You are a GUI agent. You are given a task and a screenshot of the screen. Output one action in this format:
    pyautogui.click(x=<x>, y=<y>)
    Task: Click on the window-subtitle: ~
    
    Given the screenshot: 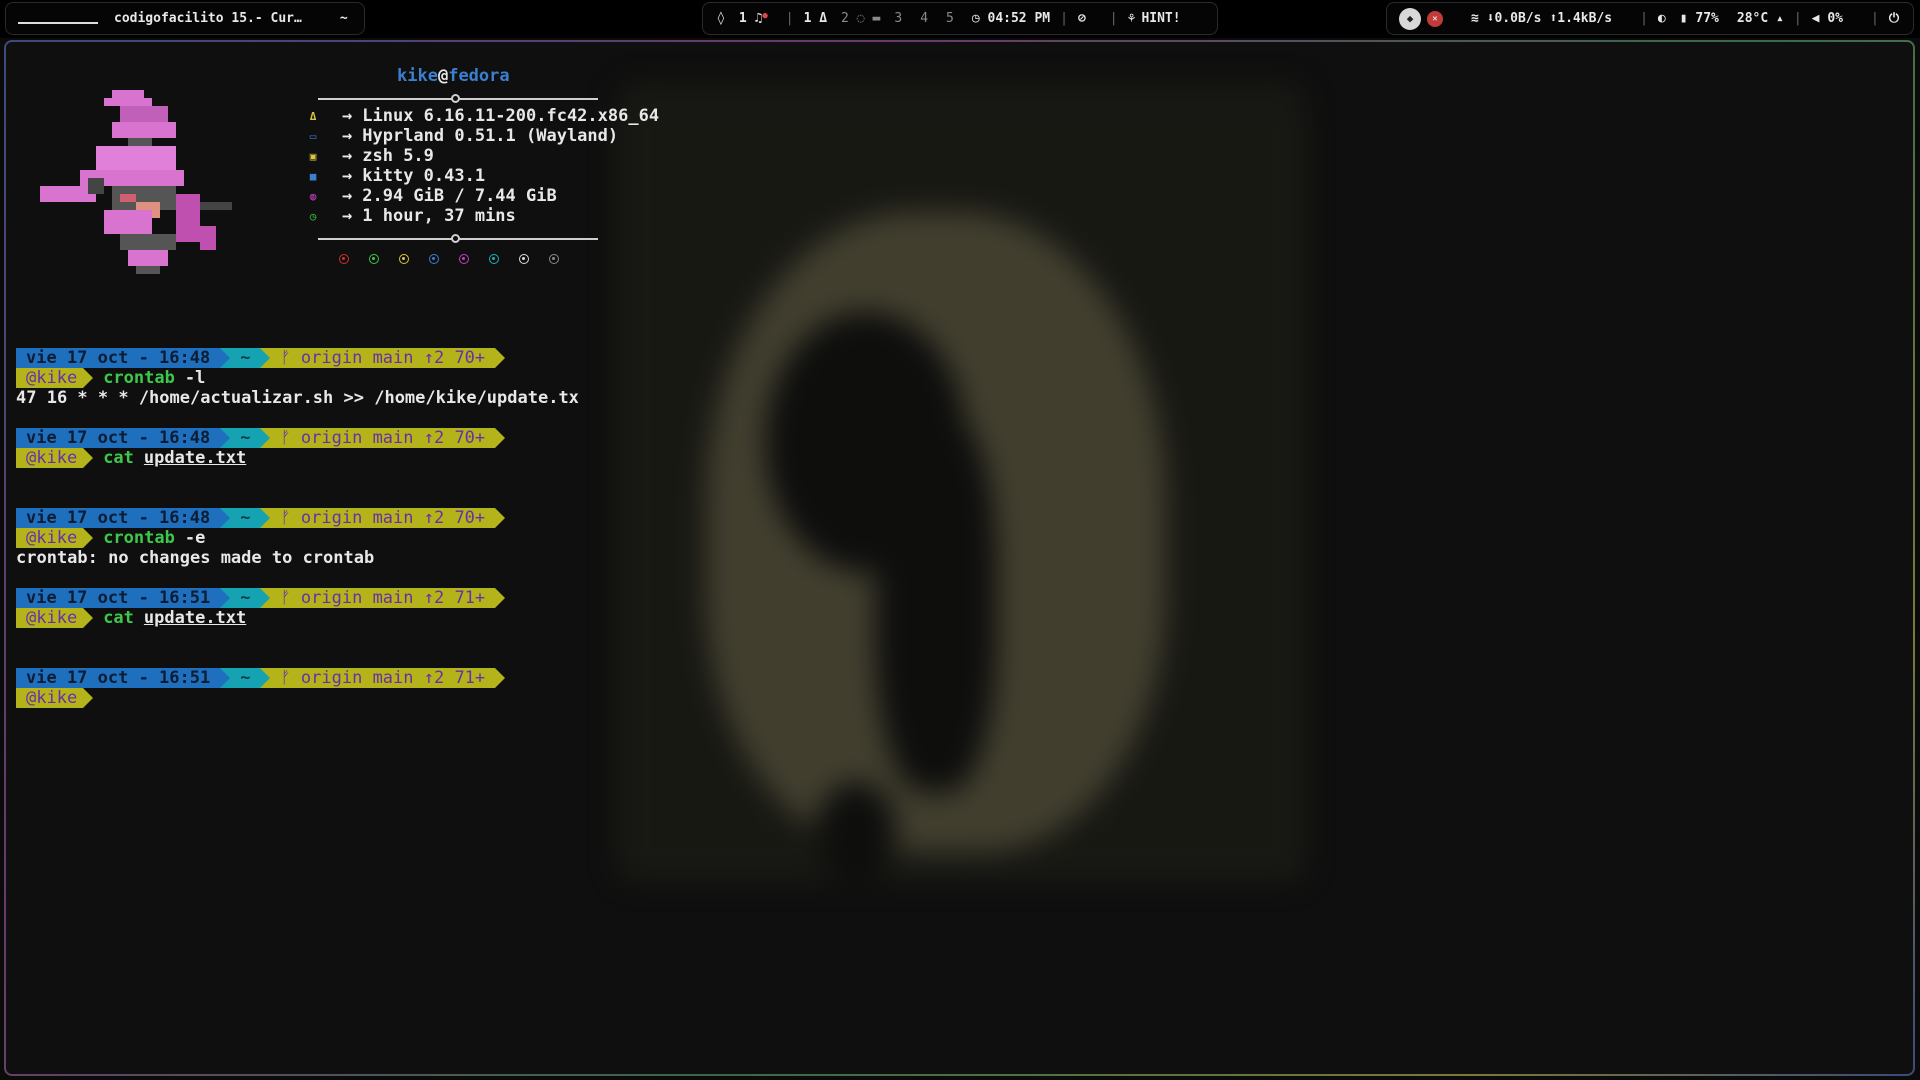 What is the action you would take?
    pyautogui.click(x=343, y=18)
    